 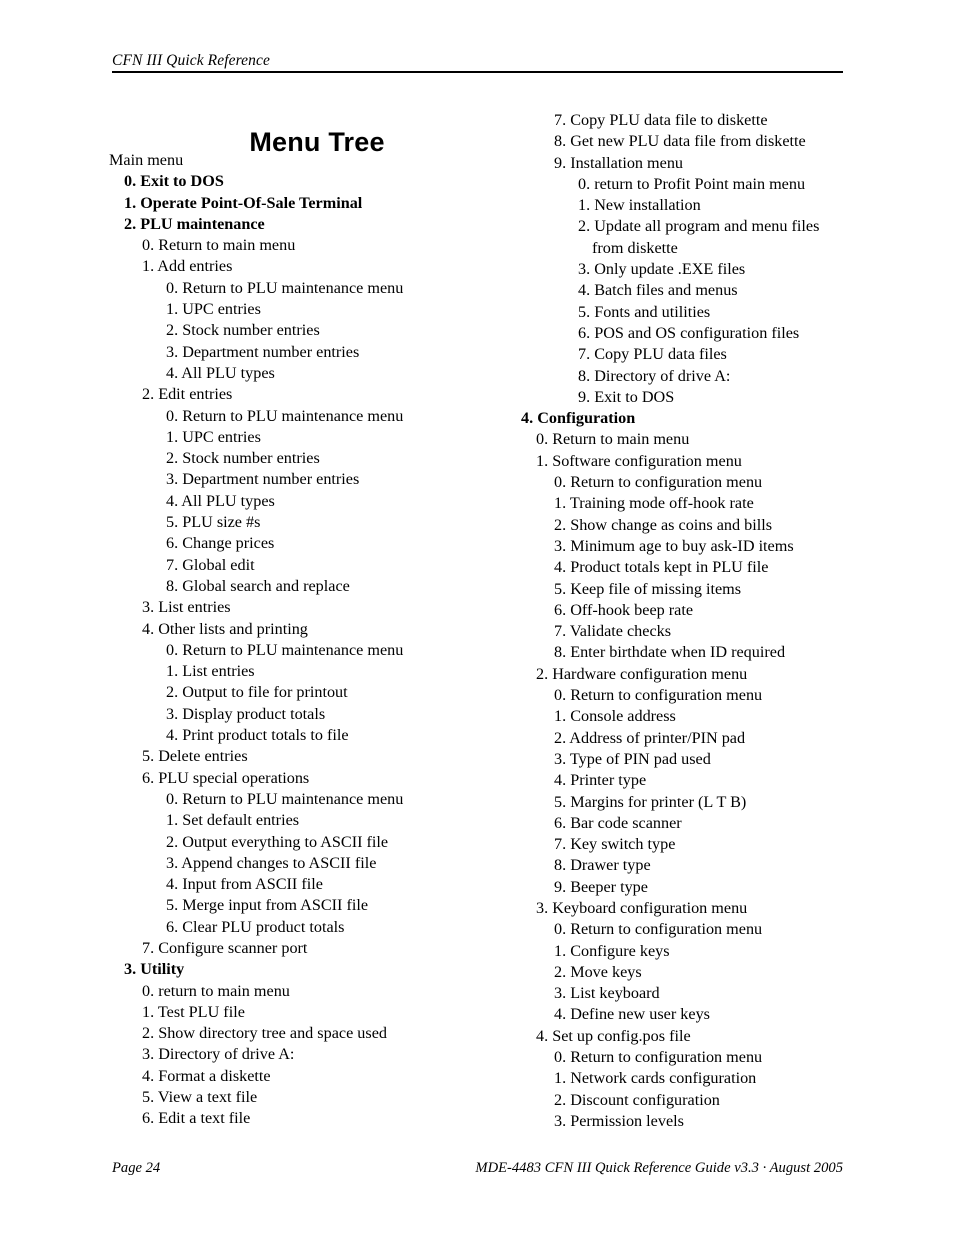 I want to click on menu-tree-item: 4. Print product totals to file, so click(x=257, y=735).